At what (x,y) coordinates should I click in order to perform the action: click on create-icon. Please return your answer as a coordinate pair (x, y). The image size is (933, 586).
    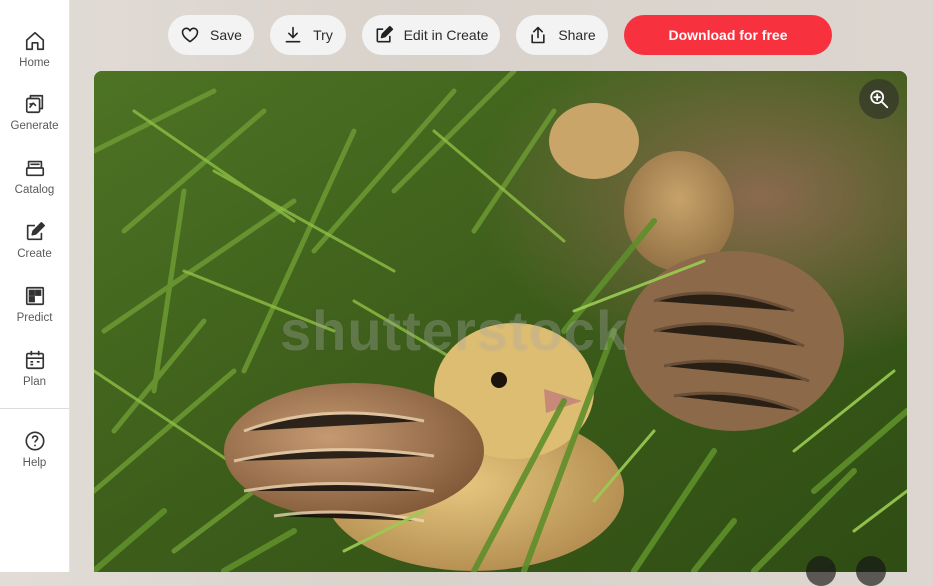
    Looking at the image, I should click on (35, 231).